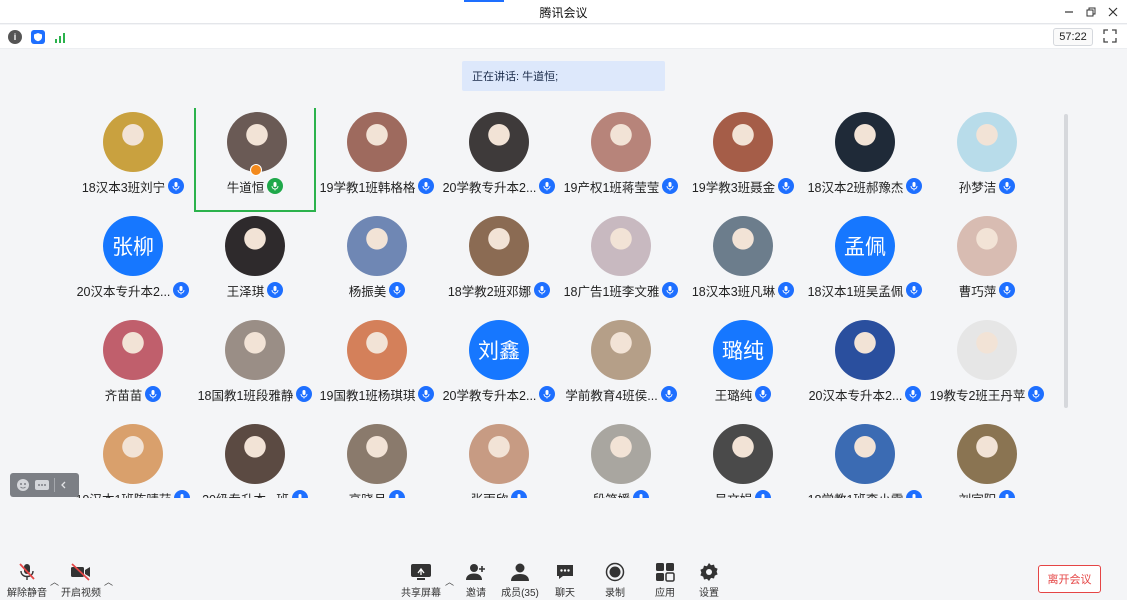 The width and height of the screenshot is (1127, 600). I want to click on unmute-button: 解除静音, so click(27, 581).